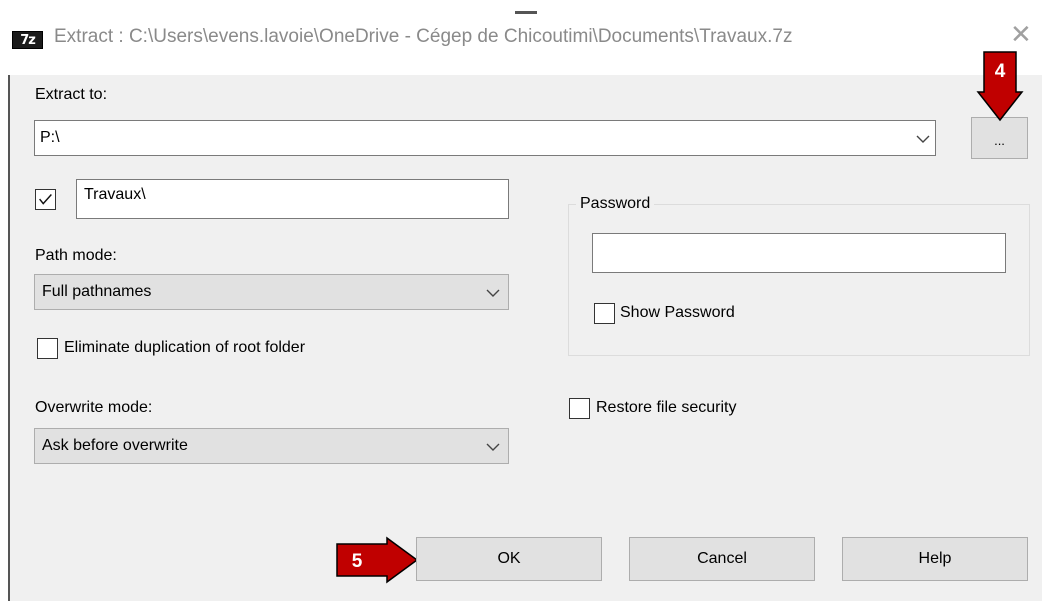 The image size is (1042, 601). Describe the element at coordinates (94, 407) in the screenshot. I see `overwrite-mode-label: Overwrite mode:` at that location.